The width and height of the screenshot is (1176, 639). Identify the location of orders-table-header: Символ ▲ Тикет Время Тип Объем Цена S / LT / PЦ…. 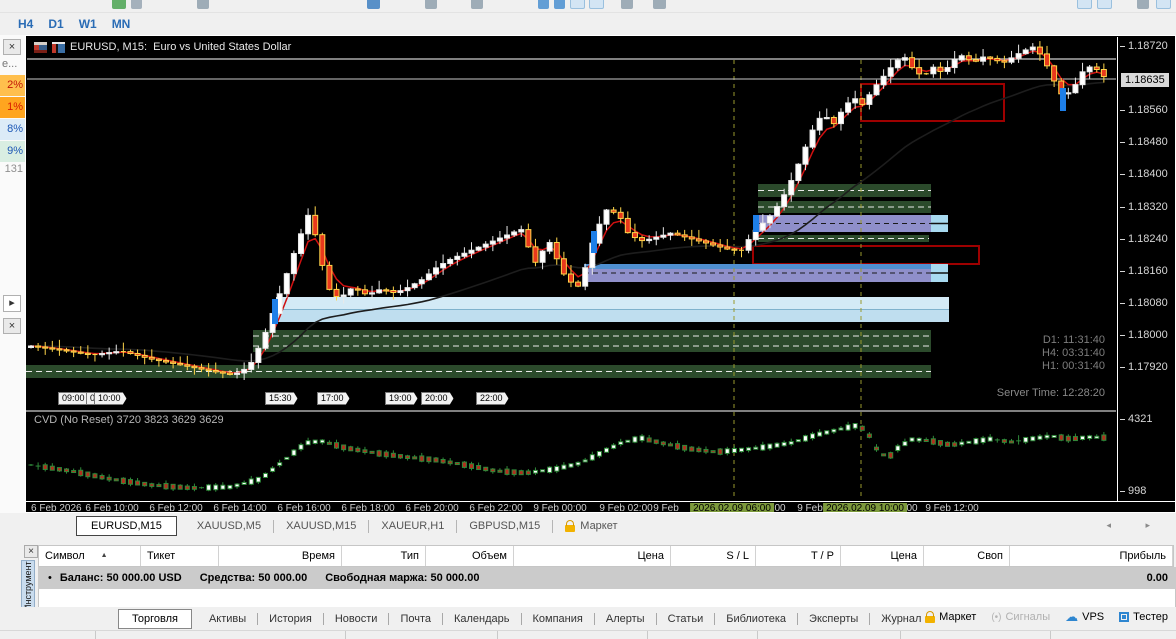
(606, 556).